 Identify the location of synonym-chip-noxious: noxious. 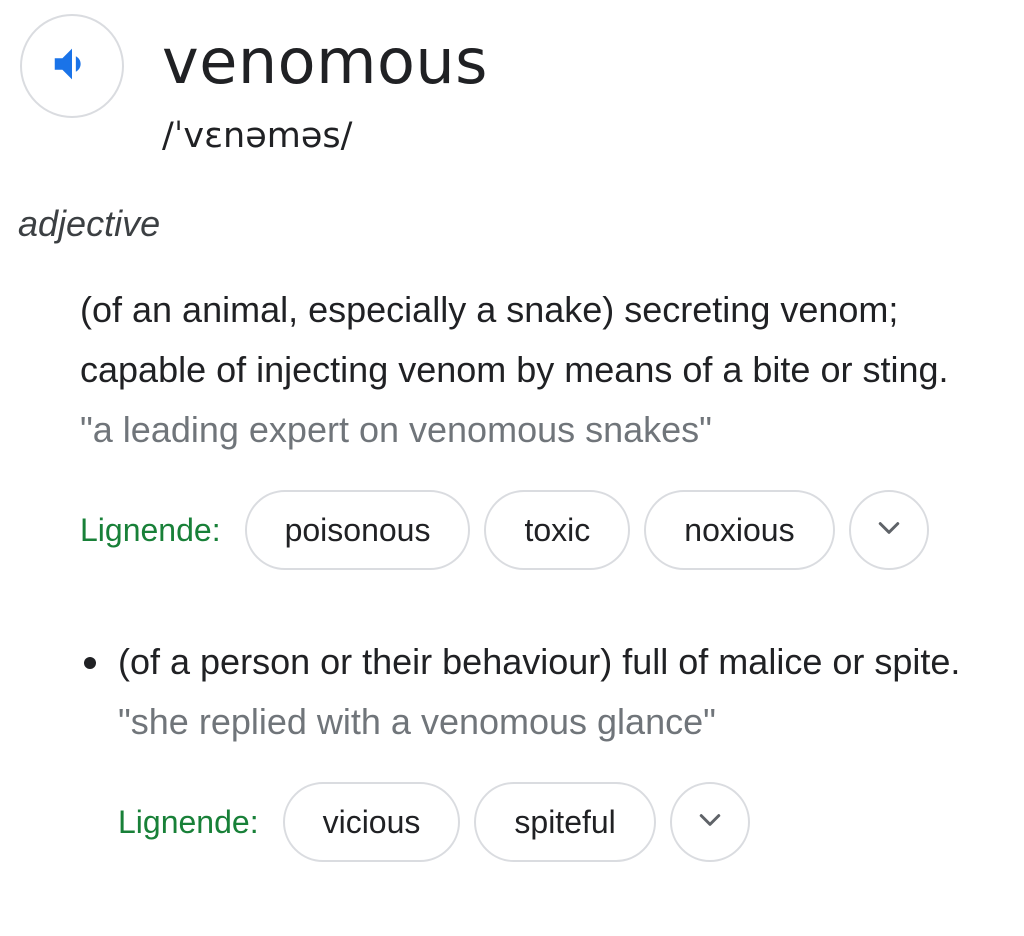
(739, 530).